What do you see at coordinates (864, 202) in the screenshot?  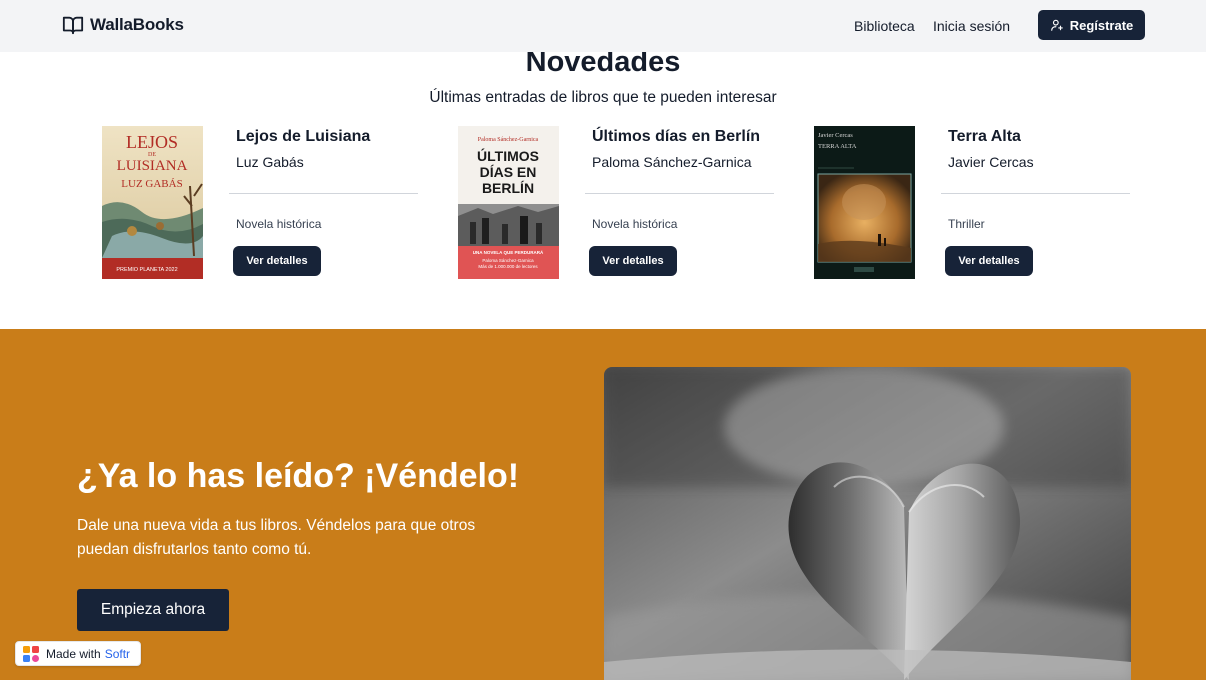 I see `book-cover-image: Javier Cercas TERRA ALTA` at bounding box center [864, 202].